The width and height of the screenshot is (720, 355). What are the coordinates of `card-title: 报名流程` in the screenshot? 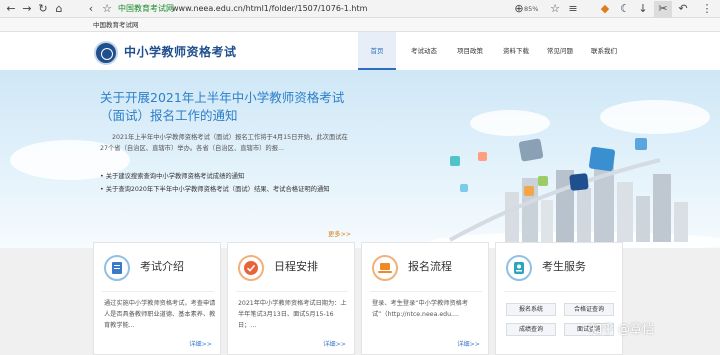 It's located at (430, 267).